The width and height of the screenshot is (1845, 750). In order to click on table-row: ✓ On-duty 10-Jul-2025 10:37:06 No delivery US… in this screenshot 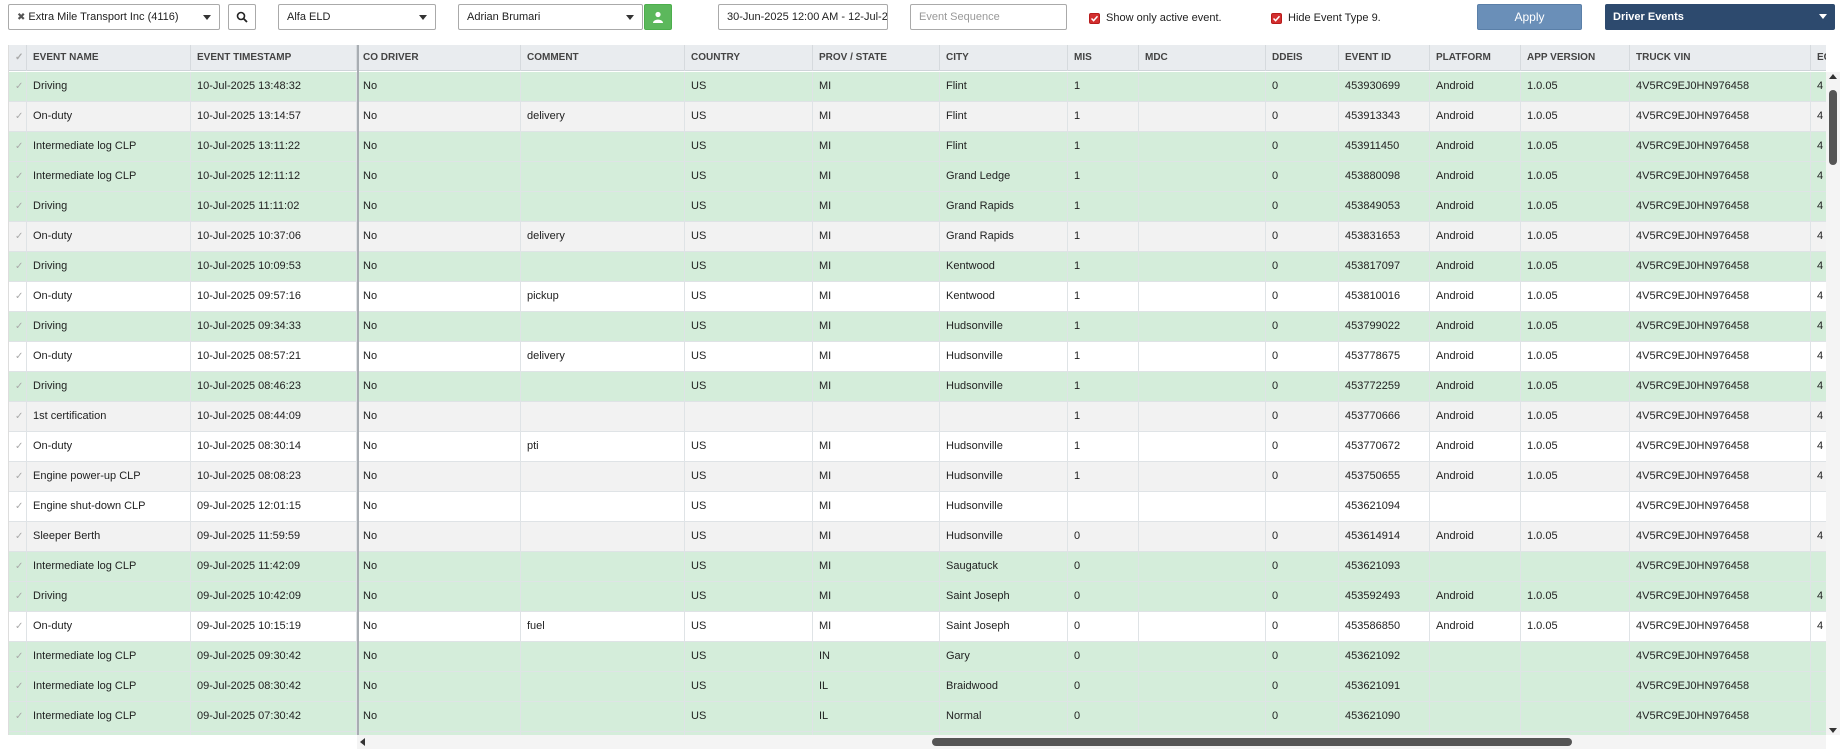, I will do `click(917, 237)`.